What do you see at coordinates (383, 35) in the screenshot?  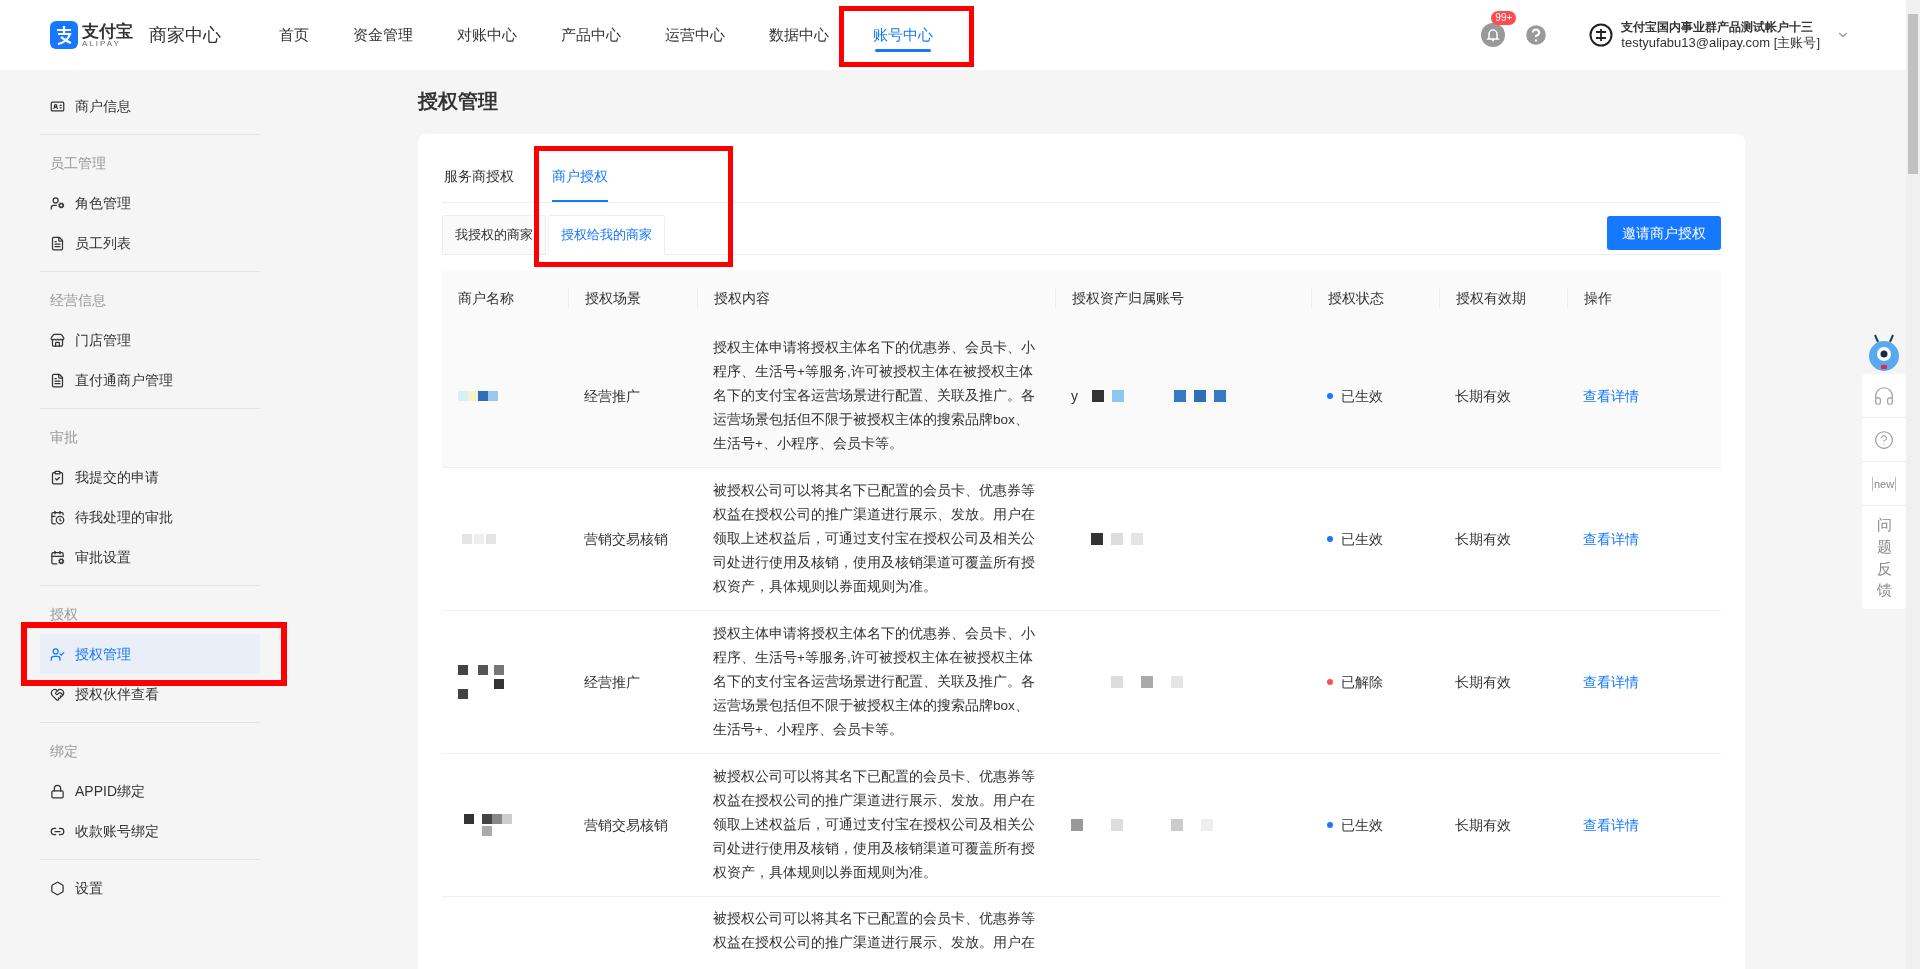 I see `nav-tab: 资金管理` at bounding box center [383, 35].